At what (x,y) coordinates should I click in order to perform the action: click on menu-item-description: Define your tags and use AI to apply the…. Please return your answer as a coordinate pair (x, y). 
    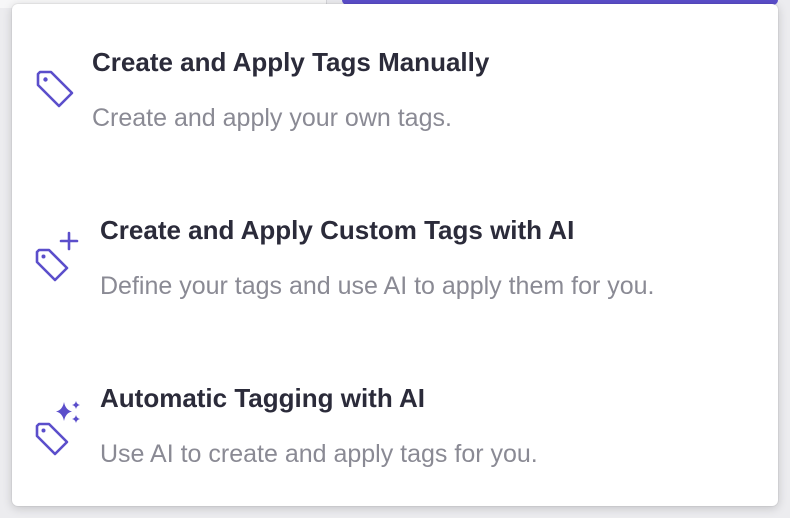
    Looking at the image, I should click on (377, 286).